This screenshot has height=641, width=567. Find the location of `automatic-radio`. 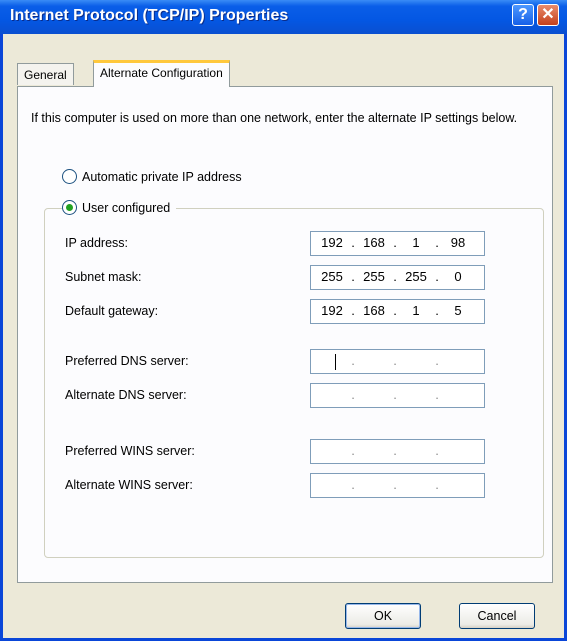

automatic-radio is located at coordinates (69, 177).